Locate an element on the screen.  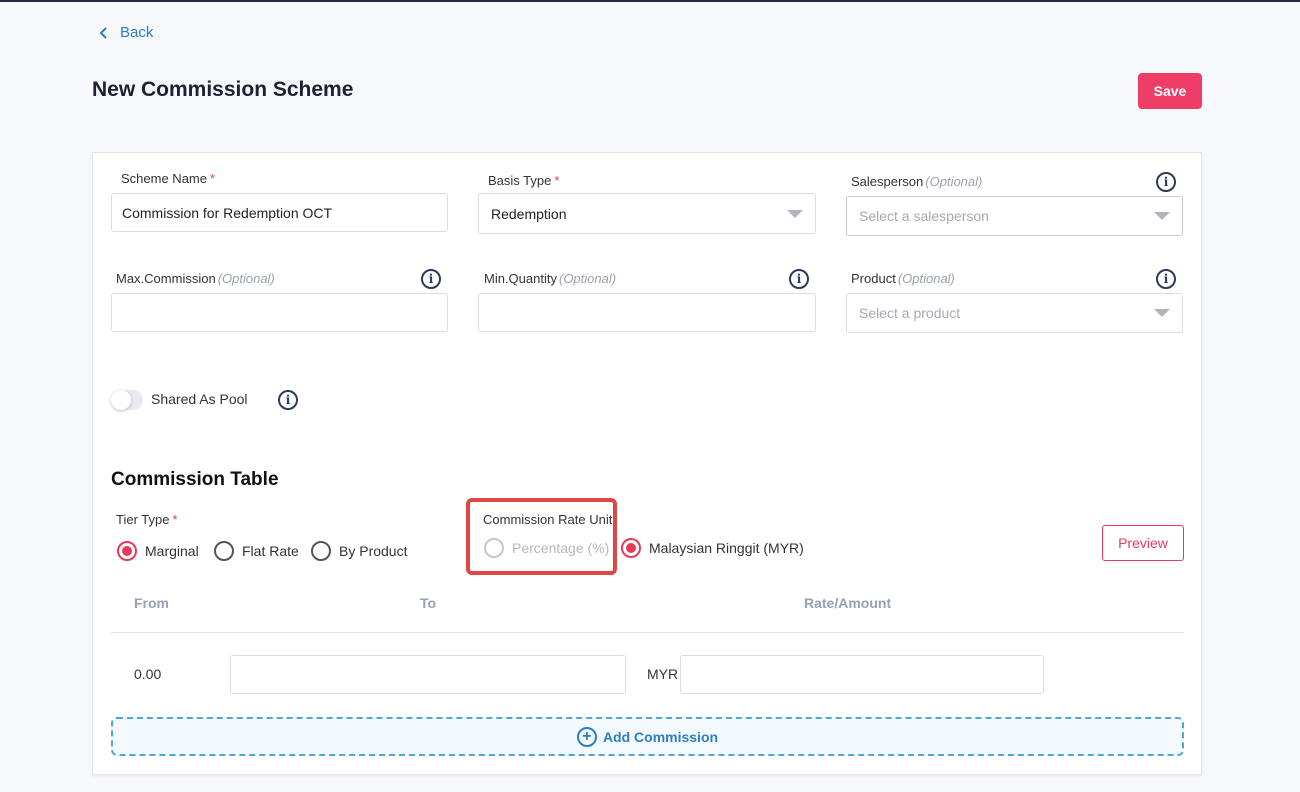
tier-marginal-radio: Marginal is located at coordinates (158, 551).